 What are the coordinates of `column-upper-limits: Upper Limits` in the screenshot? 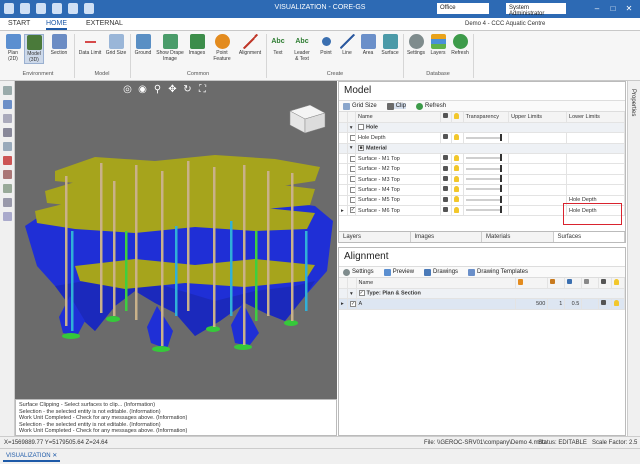 It's located at (538, 117).